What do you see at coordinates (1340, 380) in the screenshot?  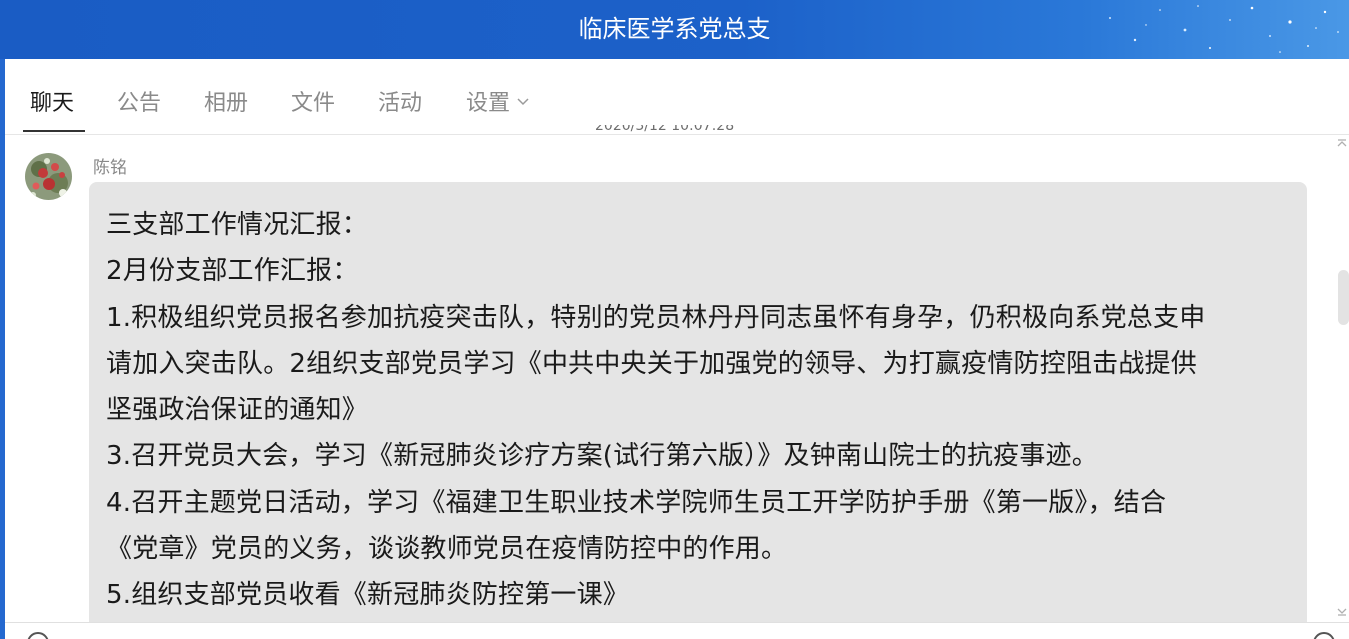 I see `chat-scrollbar` at bounding box center [1340, 380].